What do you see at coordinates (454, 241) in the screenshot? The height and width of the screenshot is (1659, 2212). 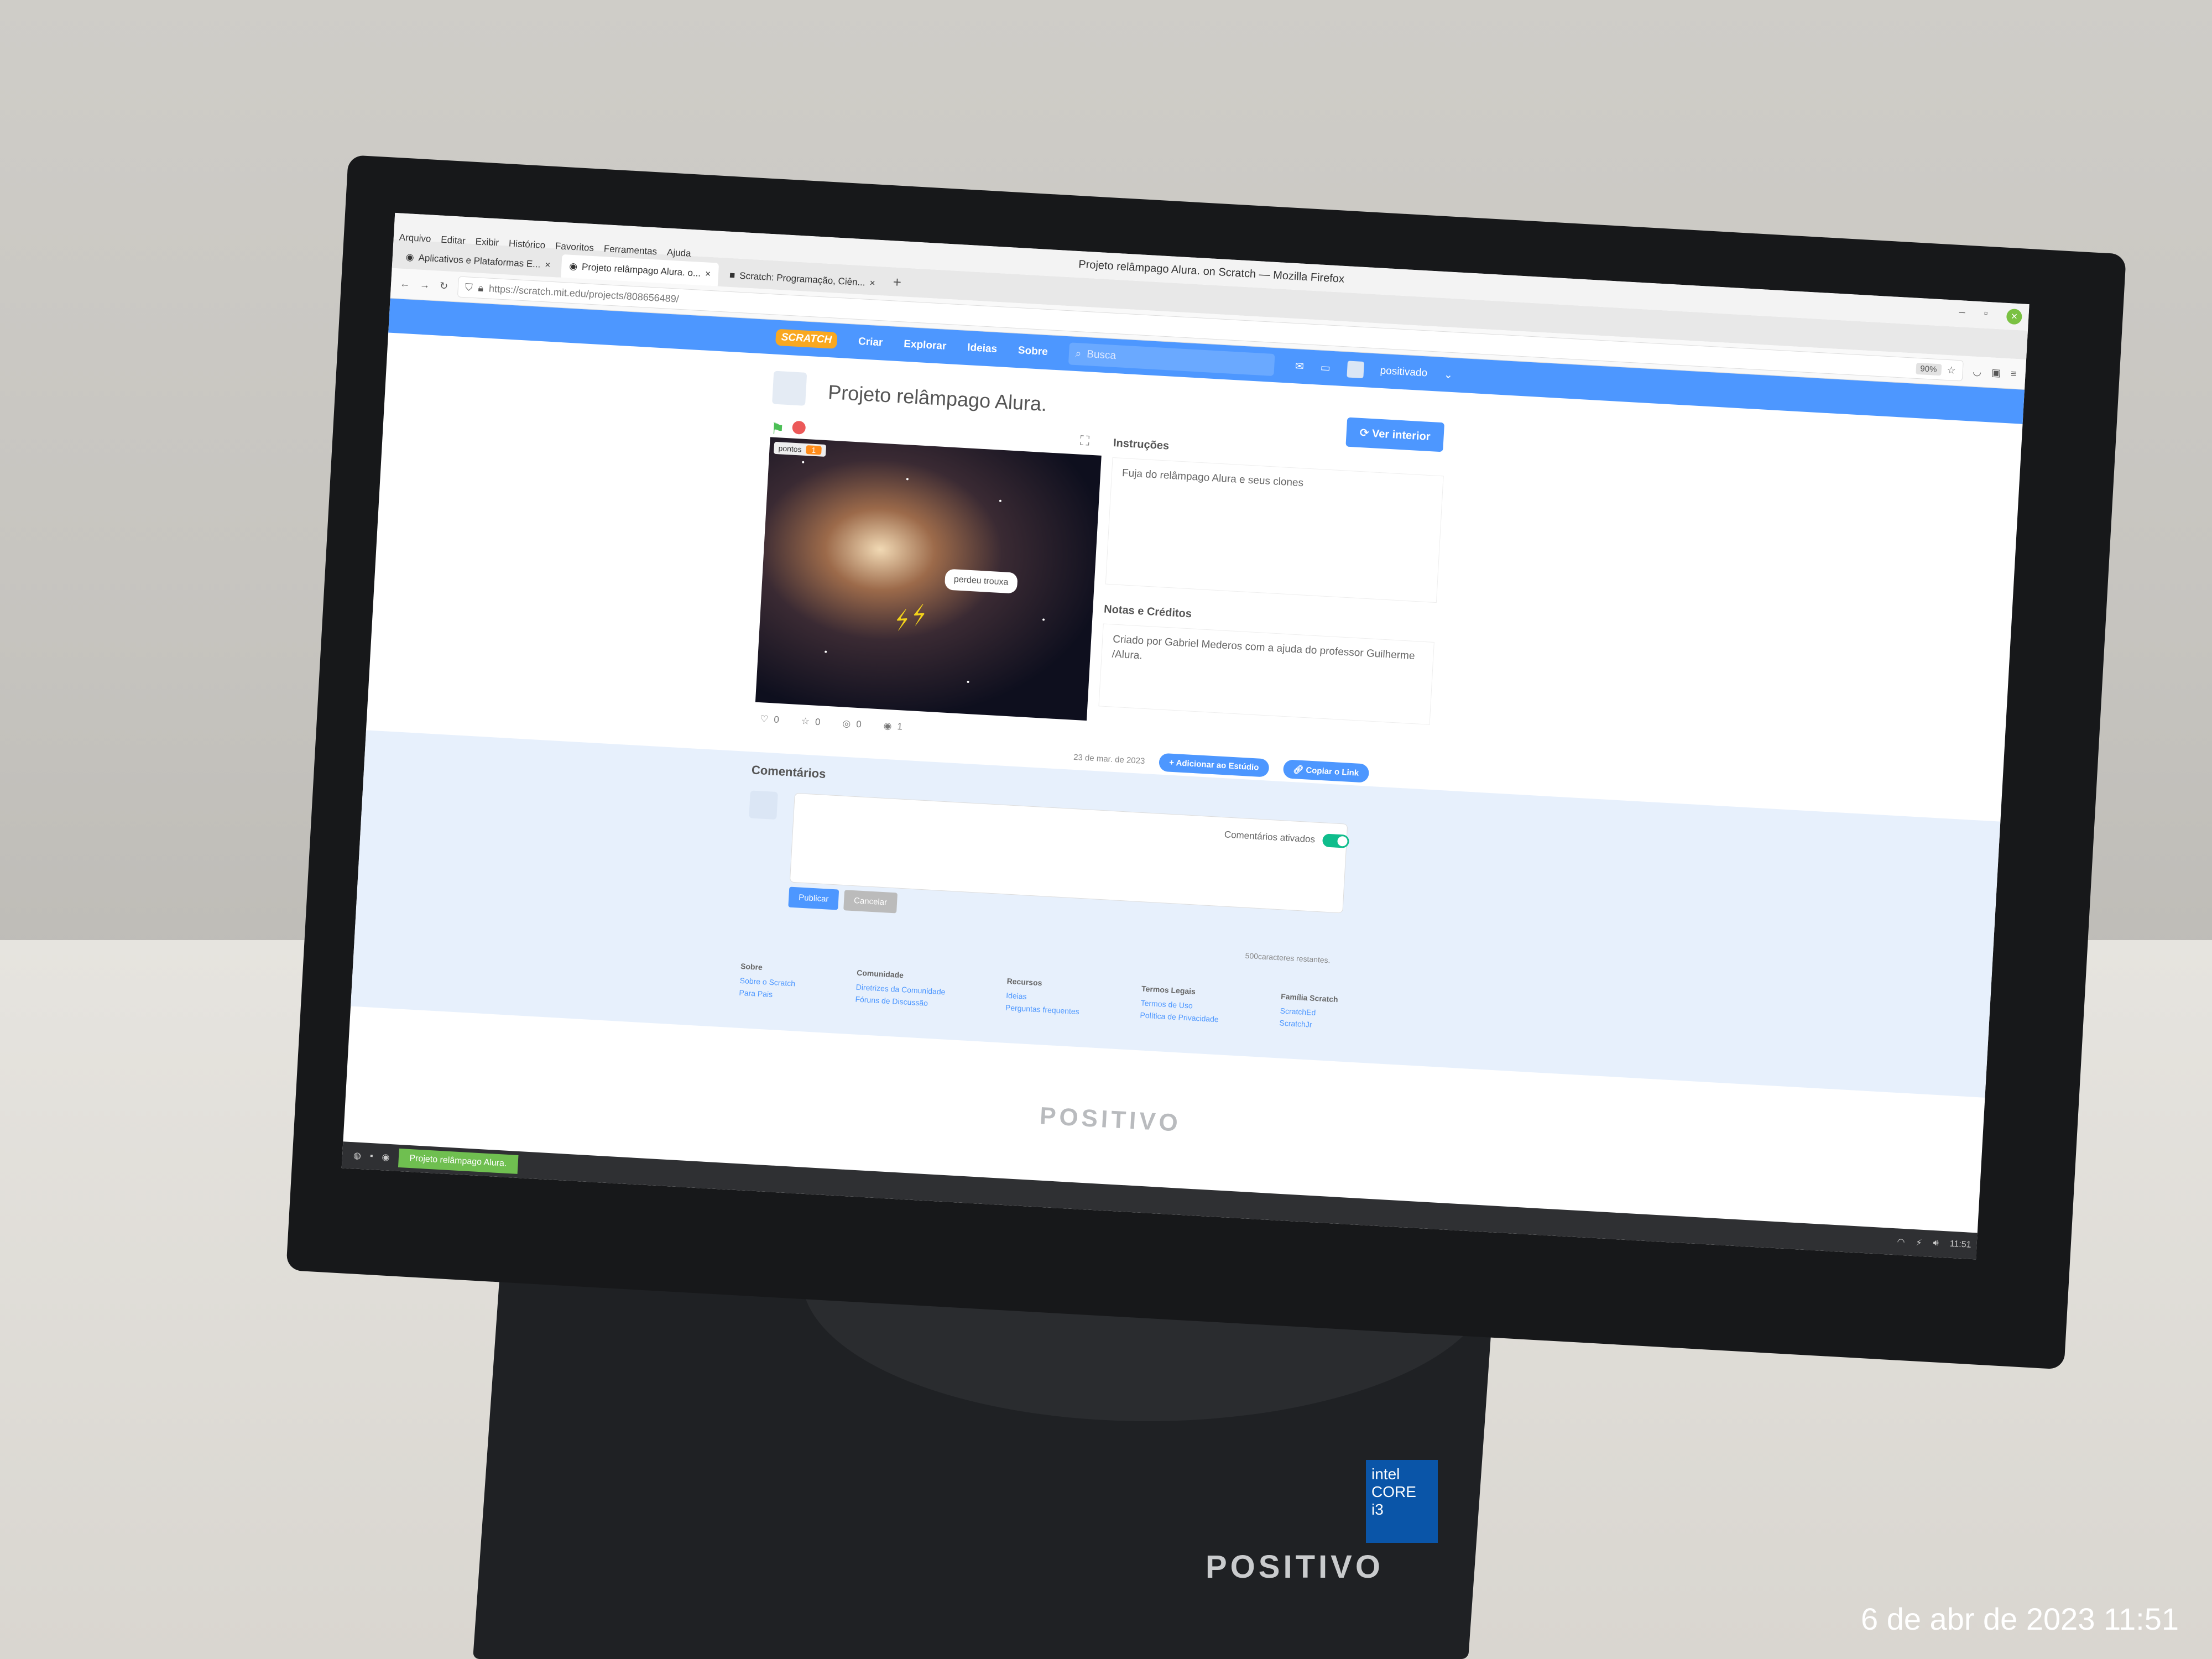 I see `menu-editar: Editar` at bounding box center [454, 241].